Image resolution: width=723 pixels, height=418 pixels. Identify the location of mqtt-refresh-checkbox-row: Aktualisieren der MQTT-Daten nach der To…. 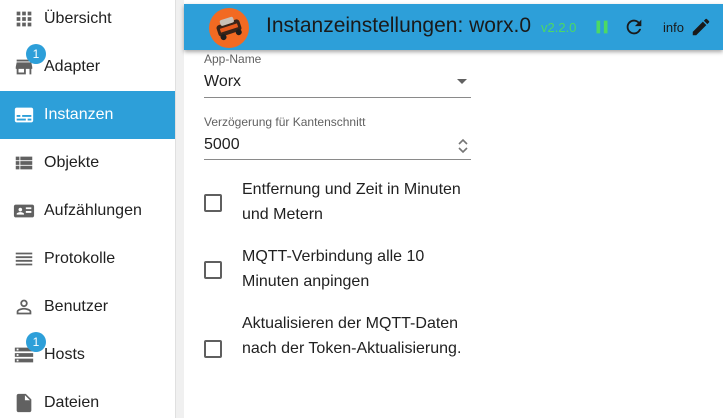
(334, 348).